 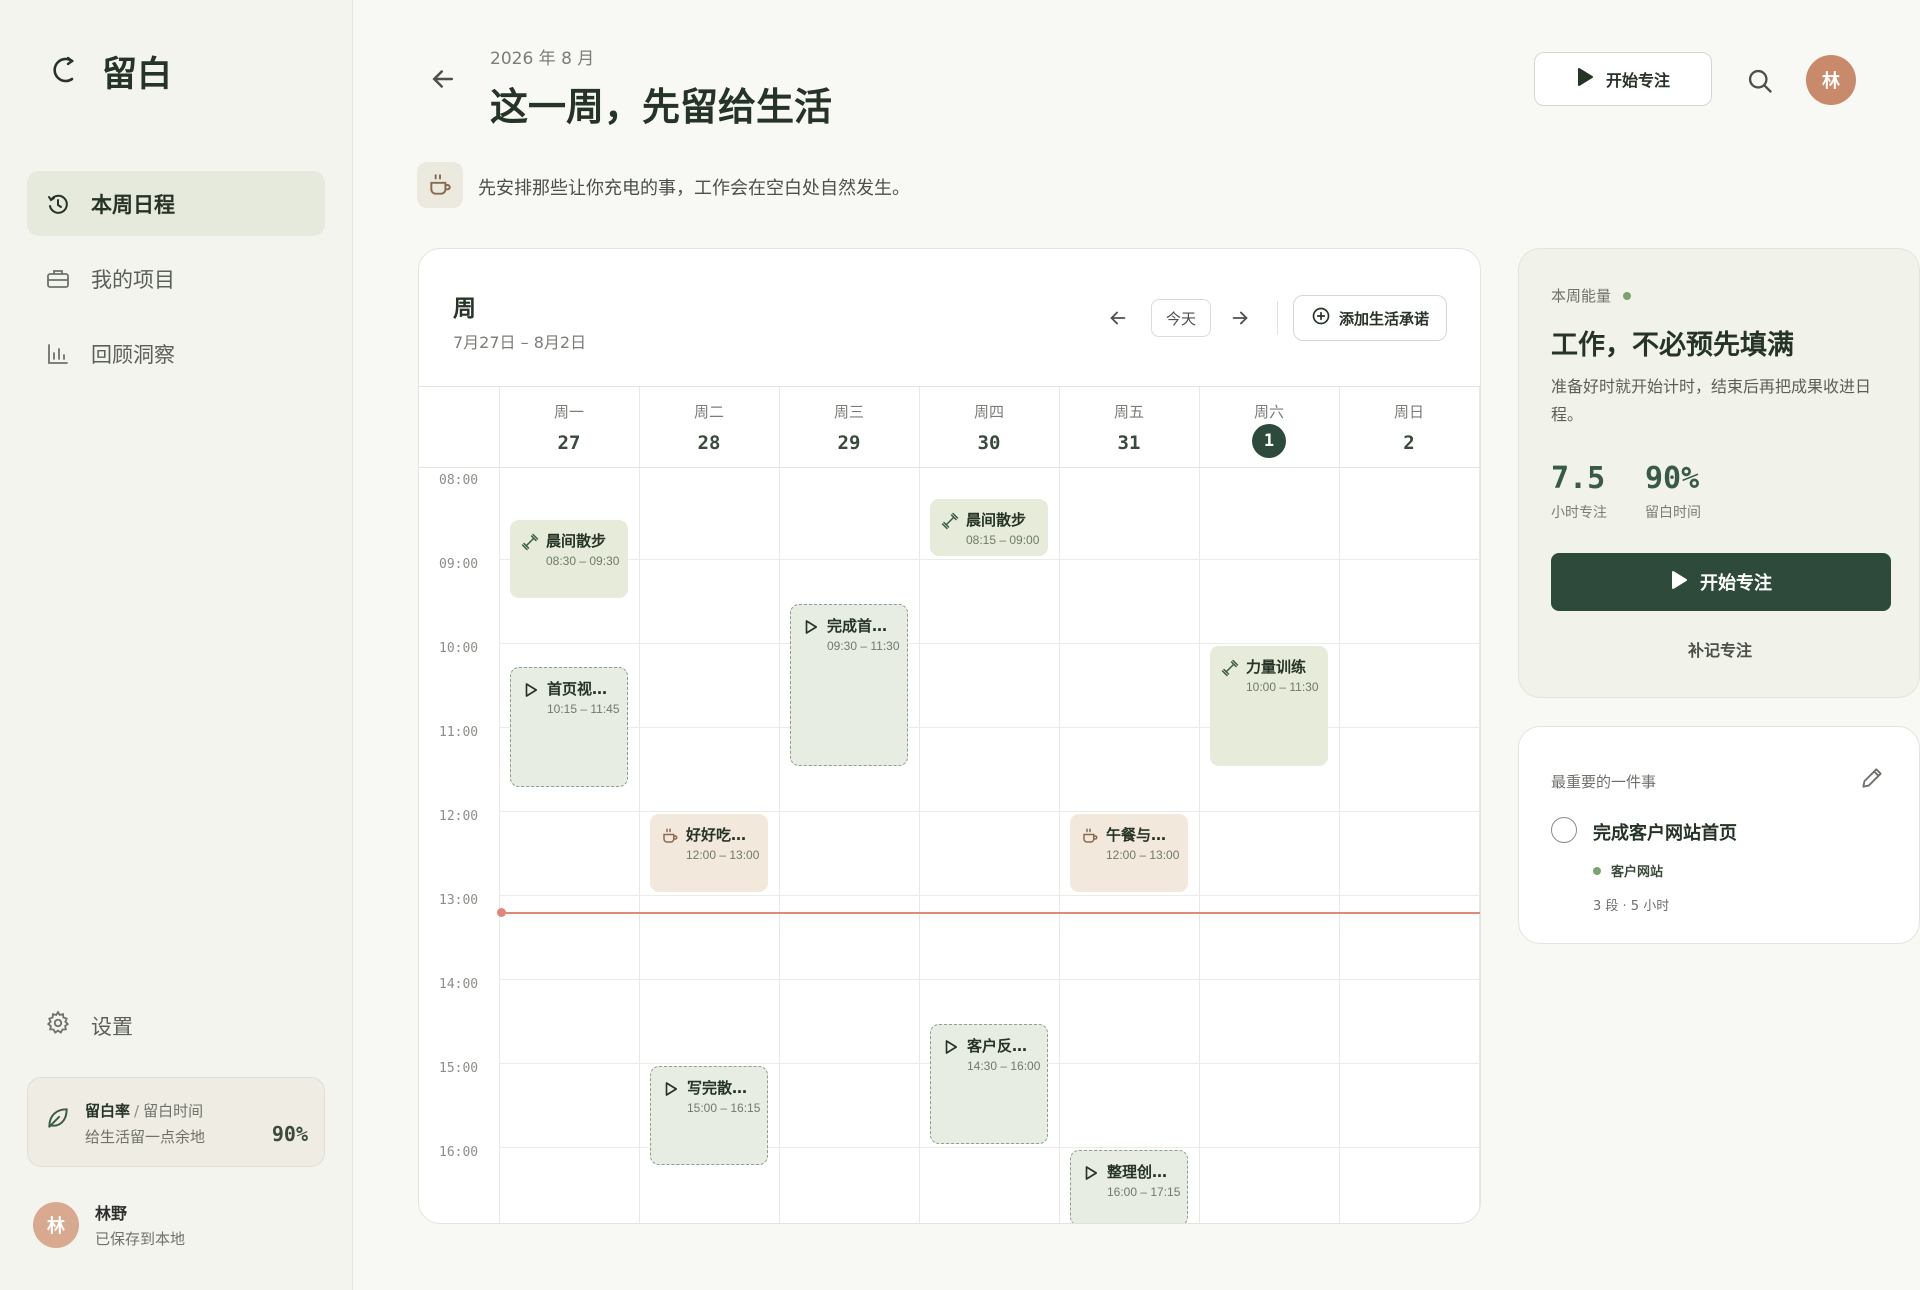 What do you see at coordinates (569, 727) in the screenshot?
I see `event-block: 首页视… 10:15 – 11:45` at bounding box center [569, 727].